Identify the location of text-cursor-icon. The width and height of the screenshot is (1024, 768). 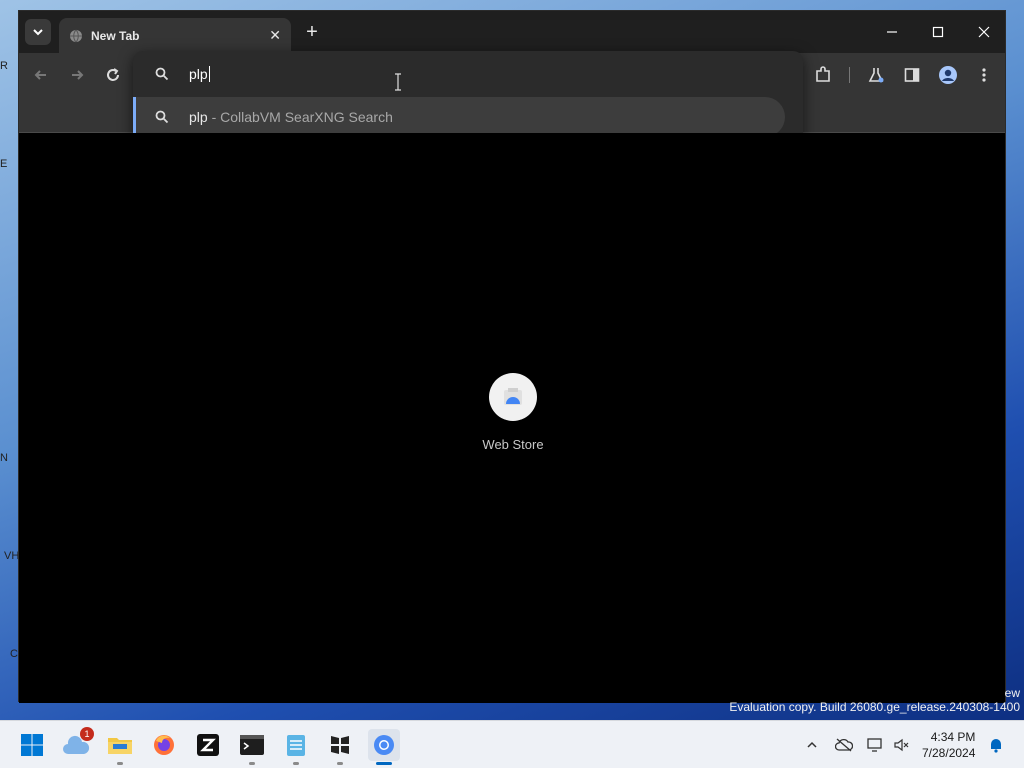
(398, 82).